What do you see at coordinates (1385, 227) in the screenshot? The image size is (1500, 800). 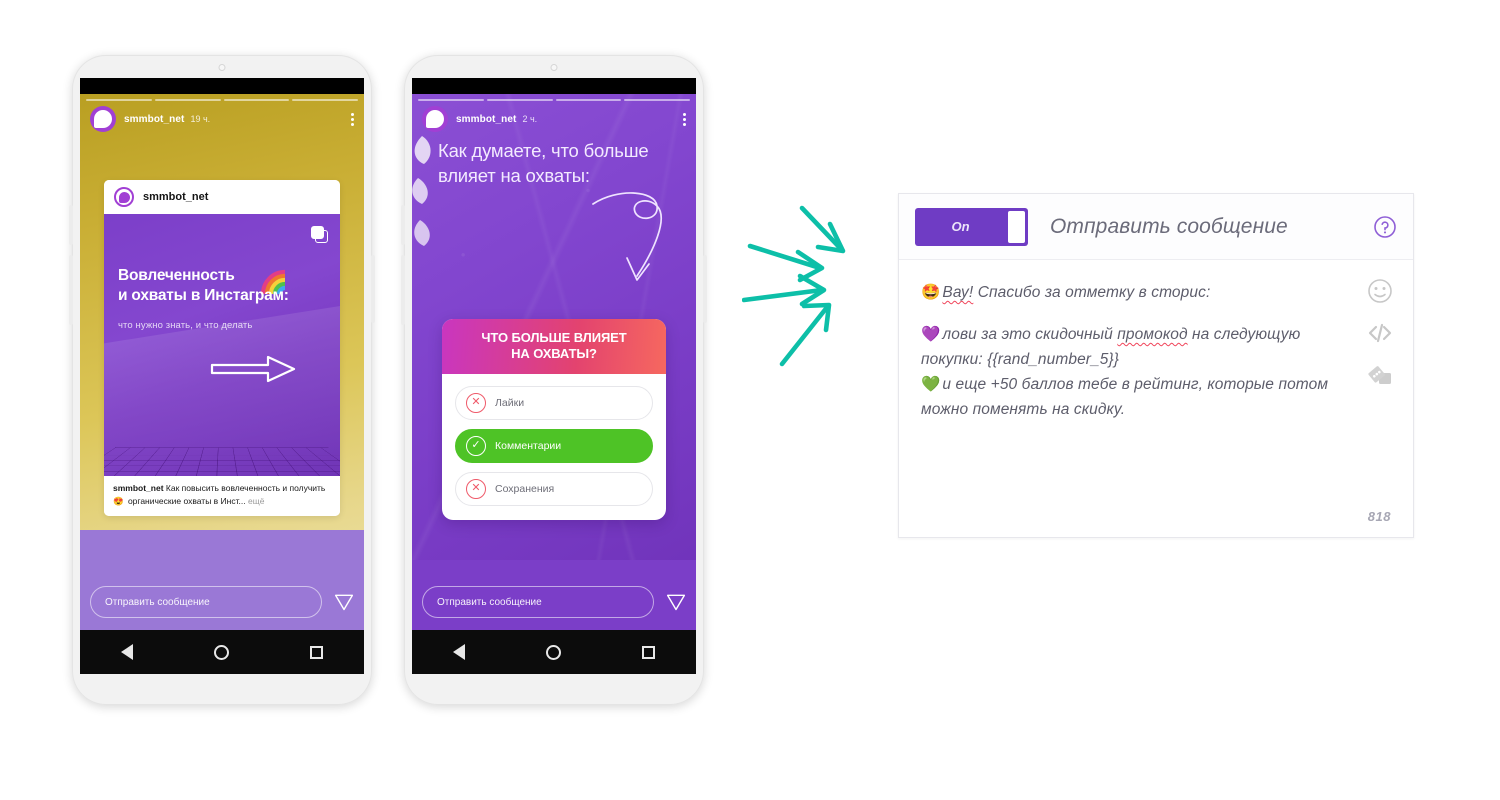 I see `help-circle-icon` at bounding box center [1385, 227].